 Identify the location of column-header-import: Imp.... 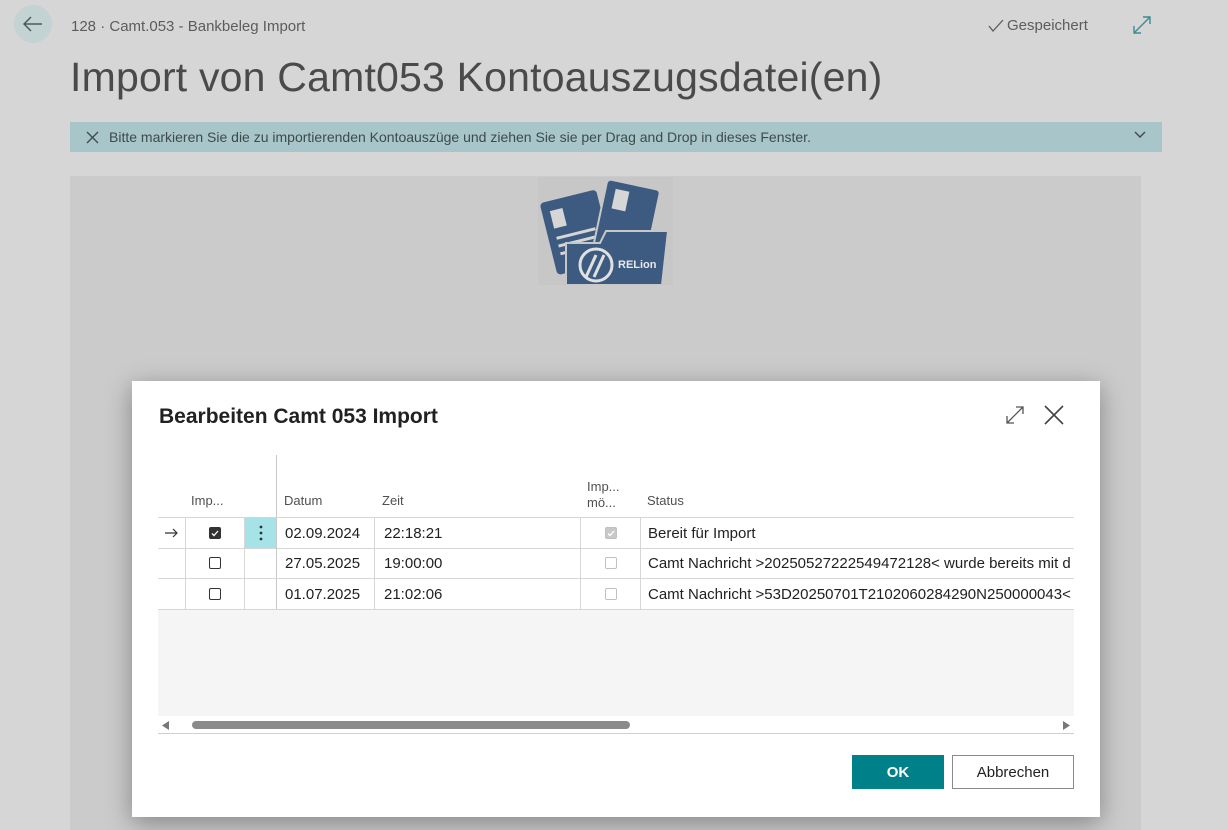
(207, 500).